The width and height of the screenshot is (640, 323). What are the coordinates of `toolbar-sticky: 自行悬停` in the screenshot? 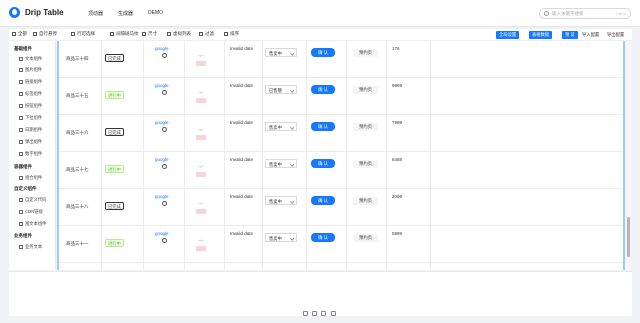 It's located at (45, 34).